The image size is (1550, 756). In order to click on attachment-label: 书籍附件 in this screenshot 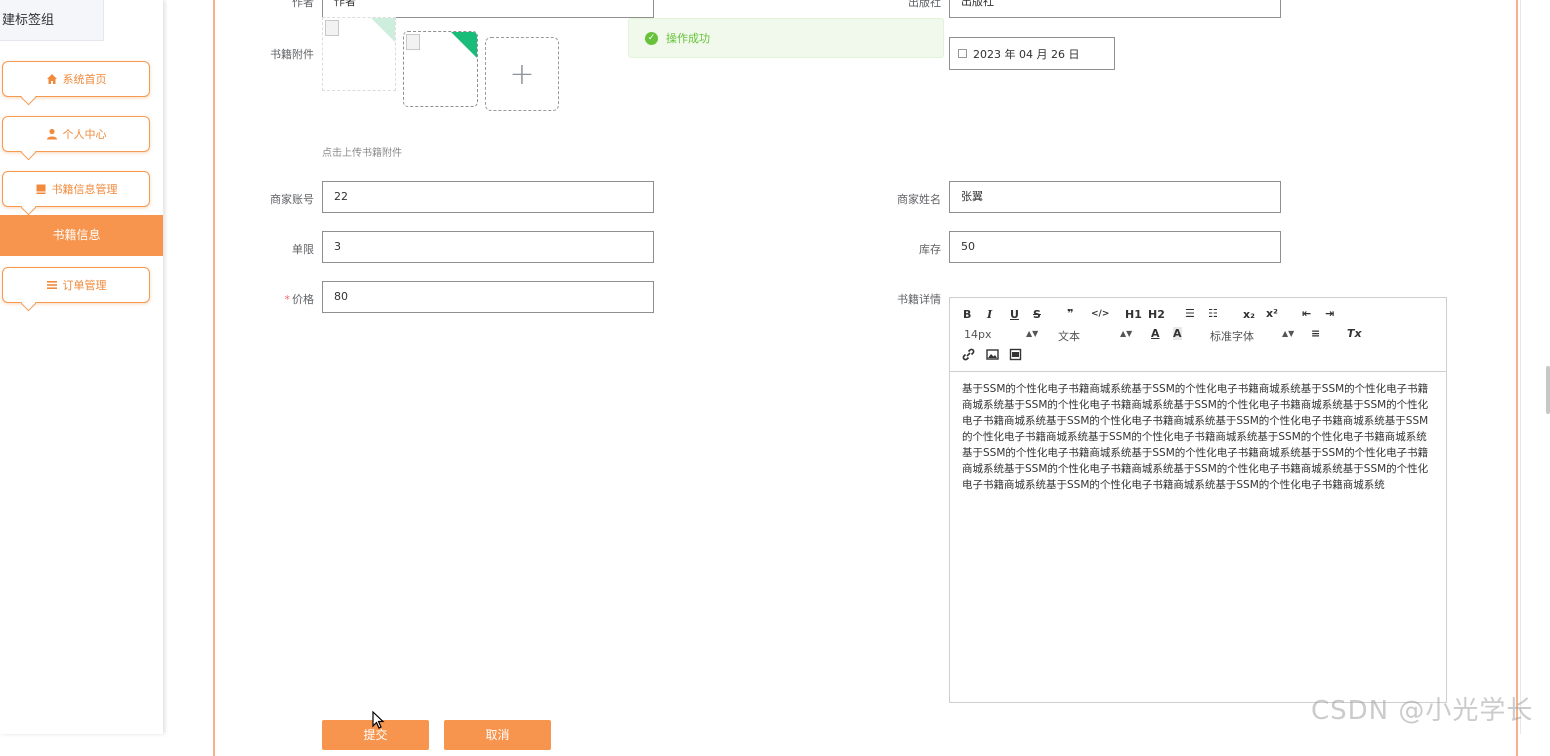, I will do `click(292, 54)`.